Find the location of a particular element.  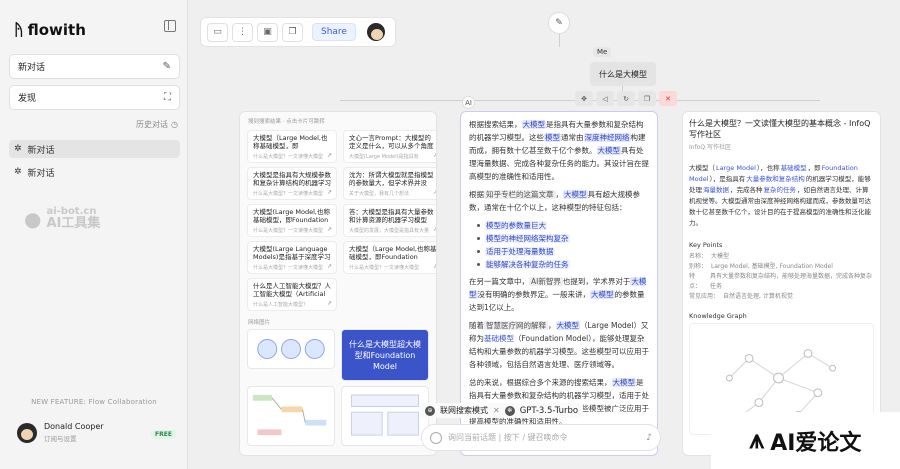

magic-wand-icon: ✎ is located at coordinates (559, 23).